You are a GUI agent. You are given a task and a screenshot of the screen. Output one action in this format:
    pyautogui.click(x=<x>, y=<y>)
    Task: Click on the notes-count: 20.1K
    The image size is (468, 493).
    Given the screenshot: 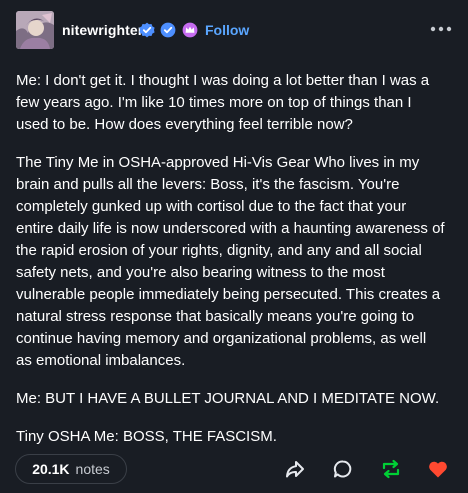 What is the action you would take?
    pyautogui.click(x=51, y=469)
    